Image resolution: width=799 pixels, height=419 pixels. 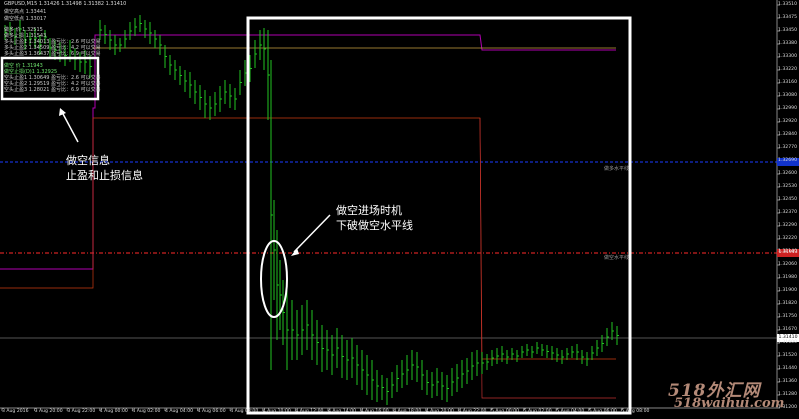 What do you see at coordinates (787, 303) in the screenshot?
I see `price-axis-label: 1.31820` at bounding box center [787, 303].